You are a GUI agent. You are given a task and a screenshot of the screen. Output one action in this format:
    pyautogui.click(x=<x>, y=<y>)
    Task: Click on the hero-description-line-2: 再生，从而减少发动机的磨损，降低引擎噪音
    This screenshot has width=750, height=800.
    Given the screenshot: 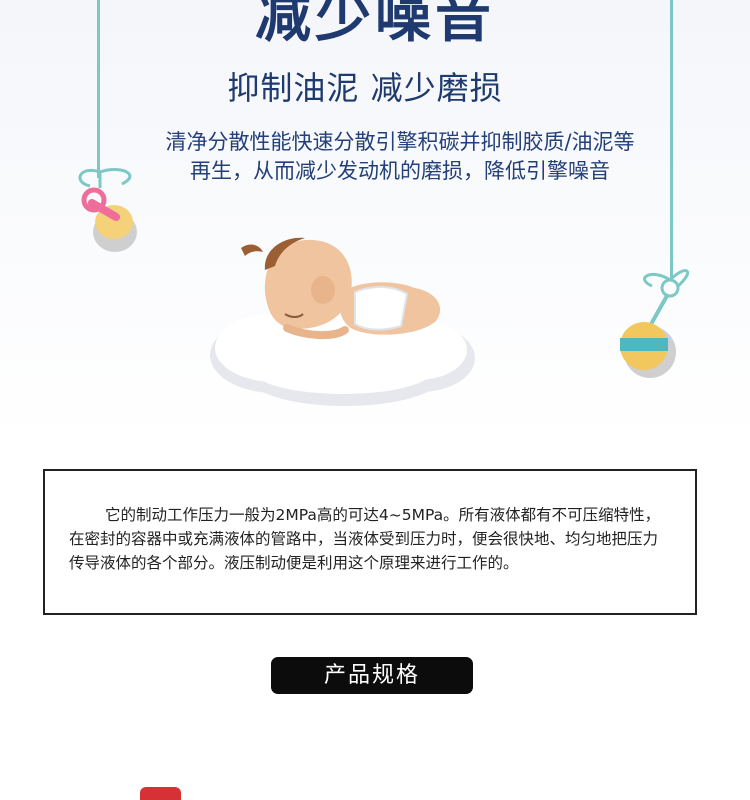 What is the action you would take?
    pyautogui.click(x=400, y=171)
    